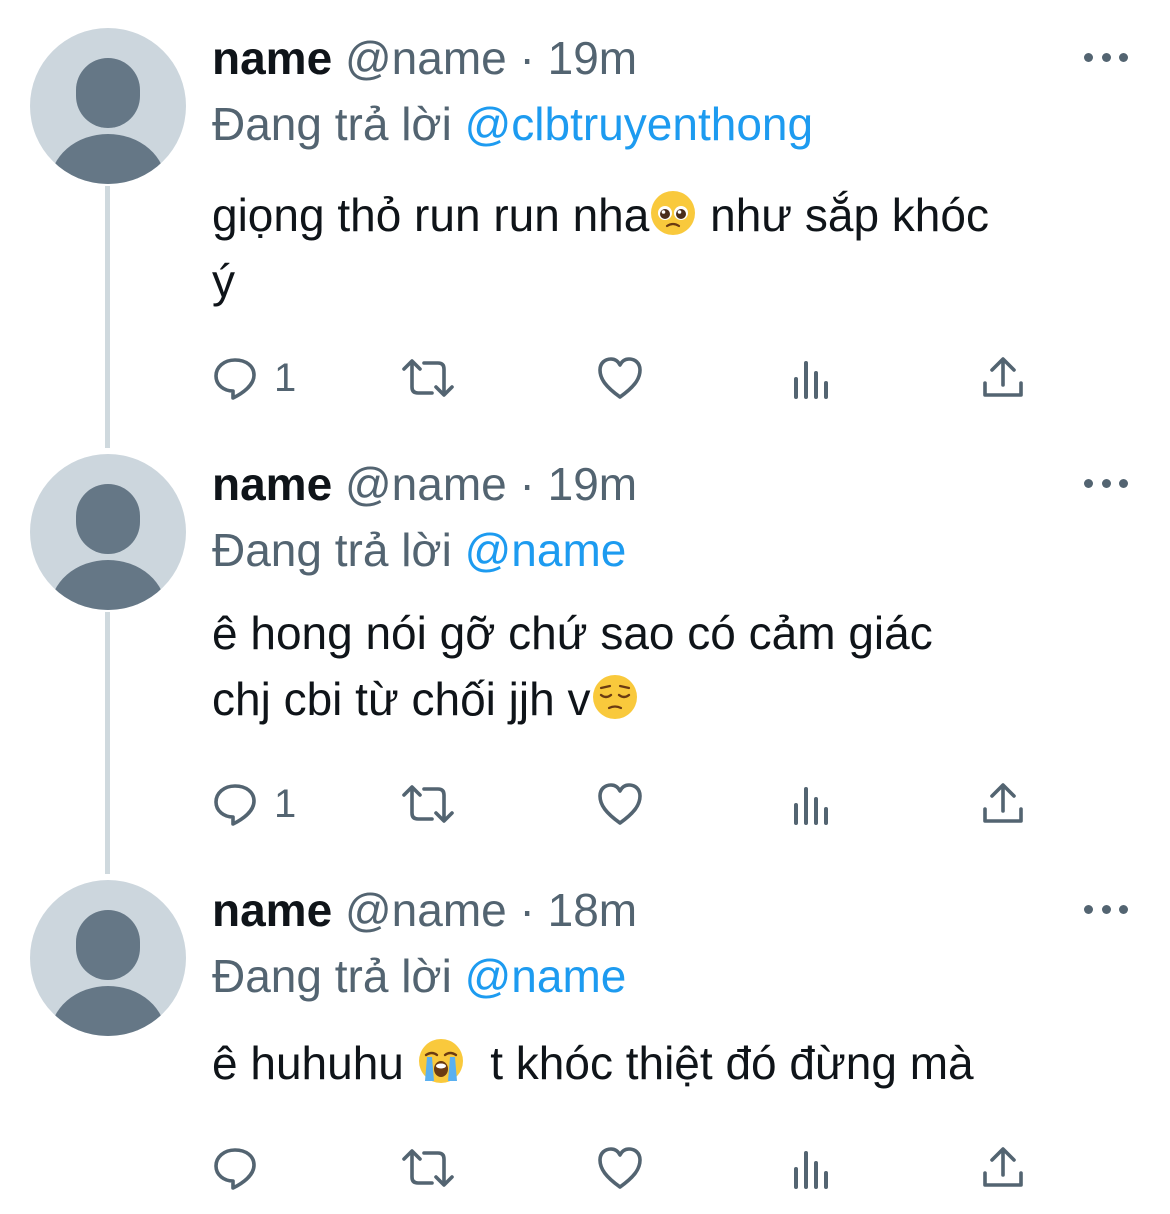  I want to click on pleading-face-icon, so click(673, 213).